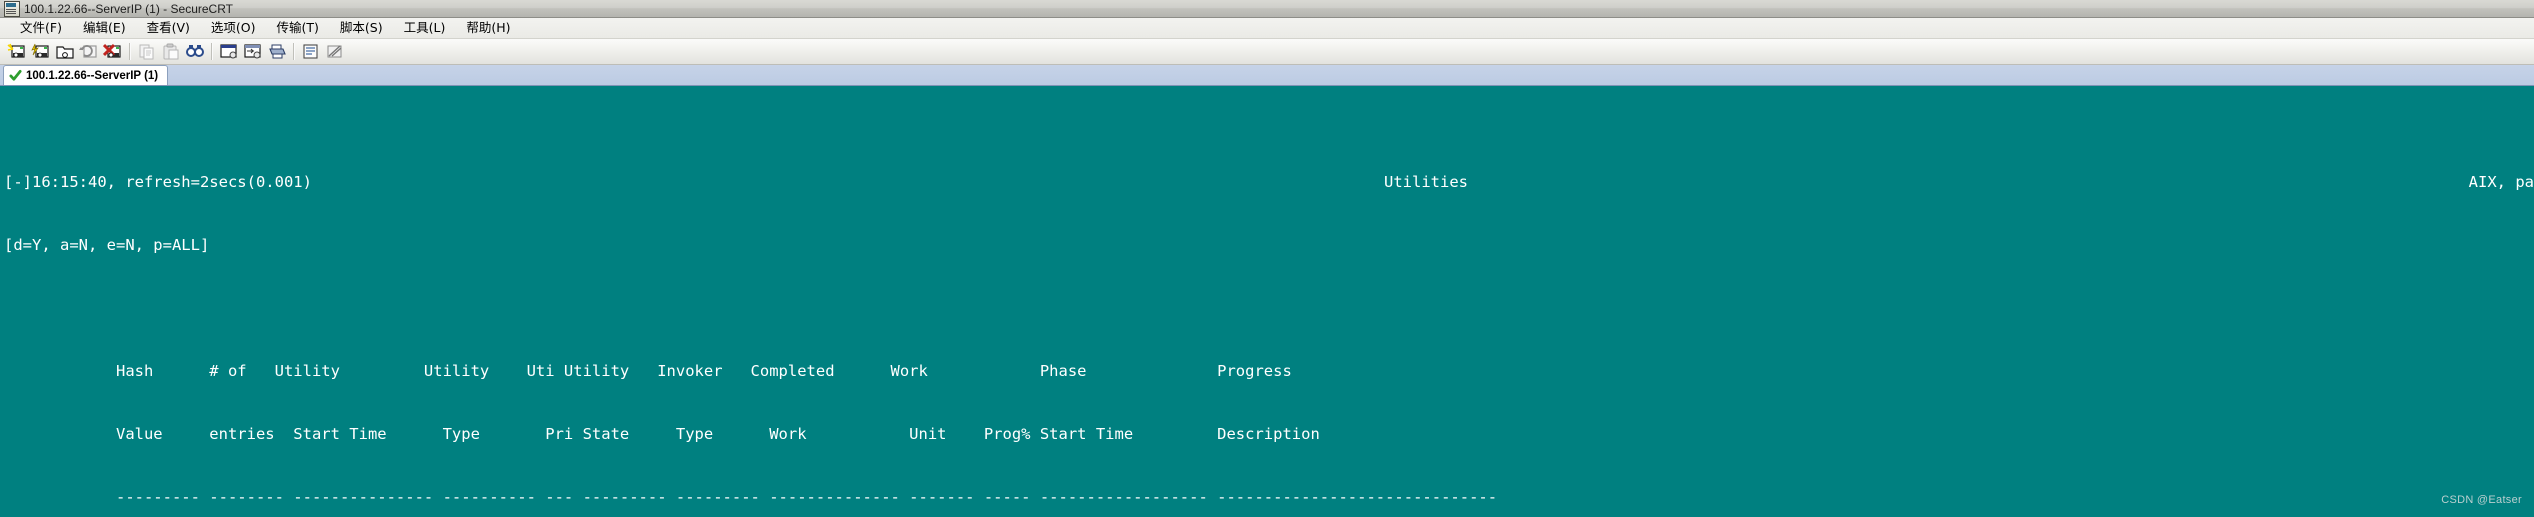 The image size is (2534, 517). I want to click on open-session-folder-icon, so click(64, 51).